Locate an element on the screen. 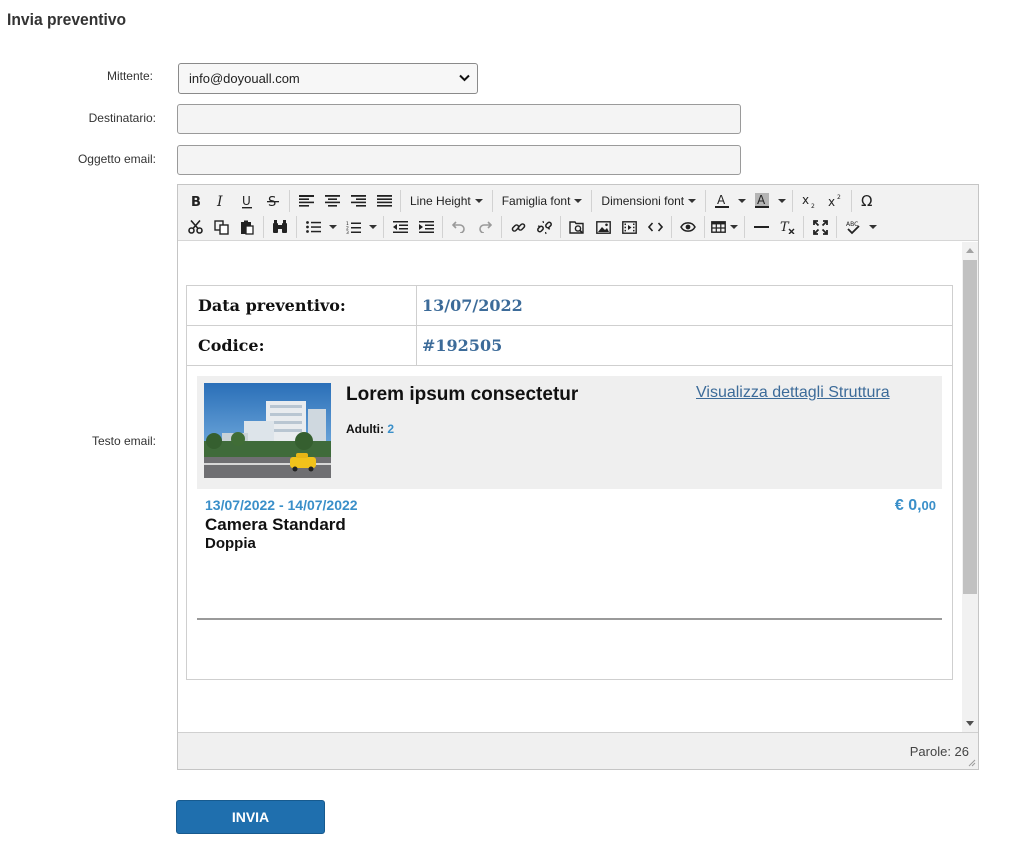 The image size is (1014, 854). scroll-down-arrow-icon is located at coordinates (970, 723).